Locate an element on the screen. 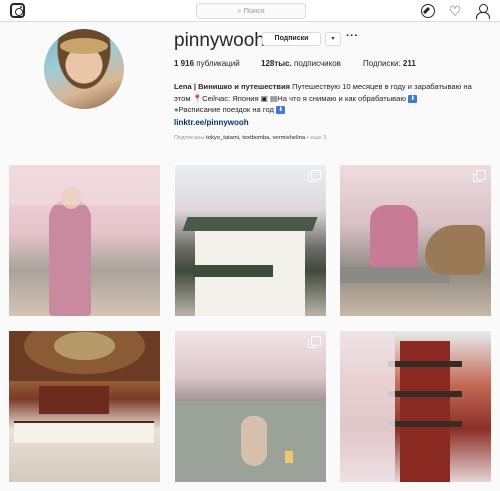  deer is located at coordinates (455, 250).